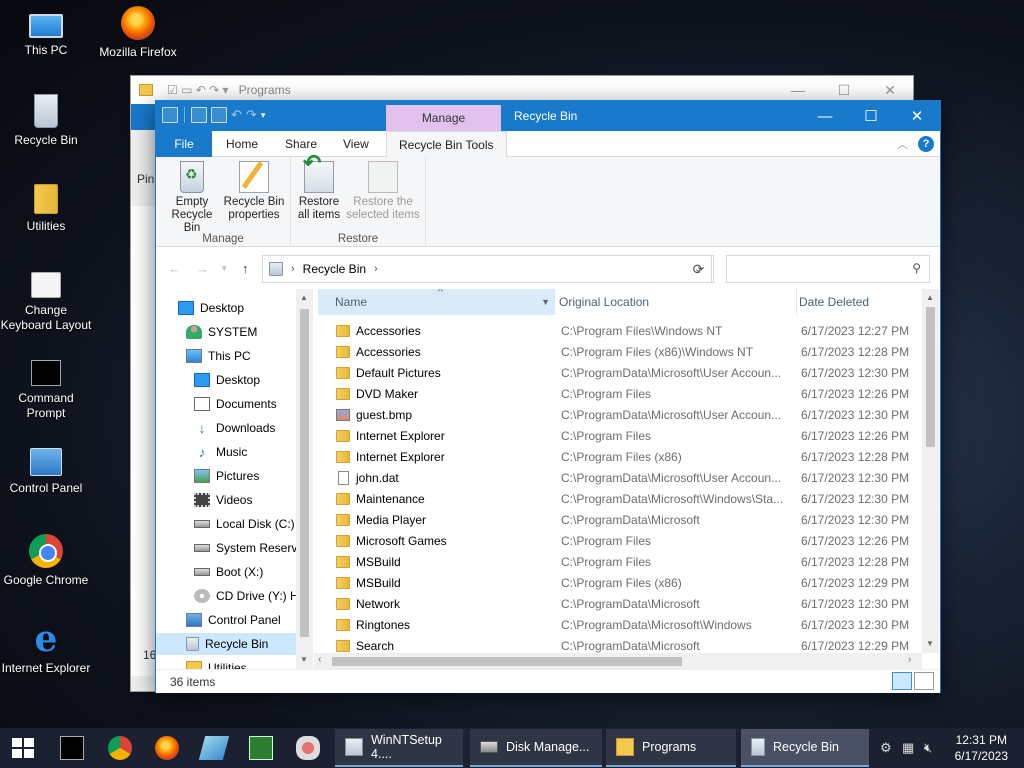  I want to click on nav-item: Pictures, so click(226, 476).